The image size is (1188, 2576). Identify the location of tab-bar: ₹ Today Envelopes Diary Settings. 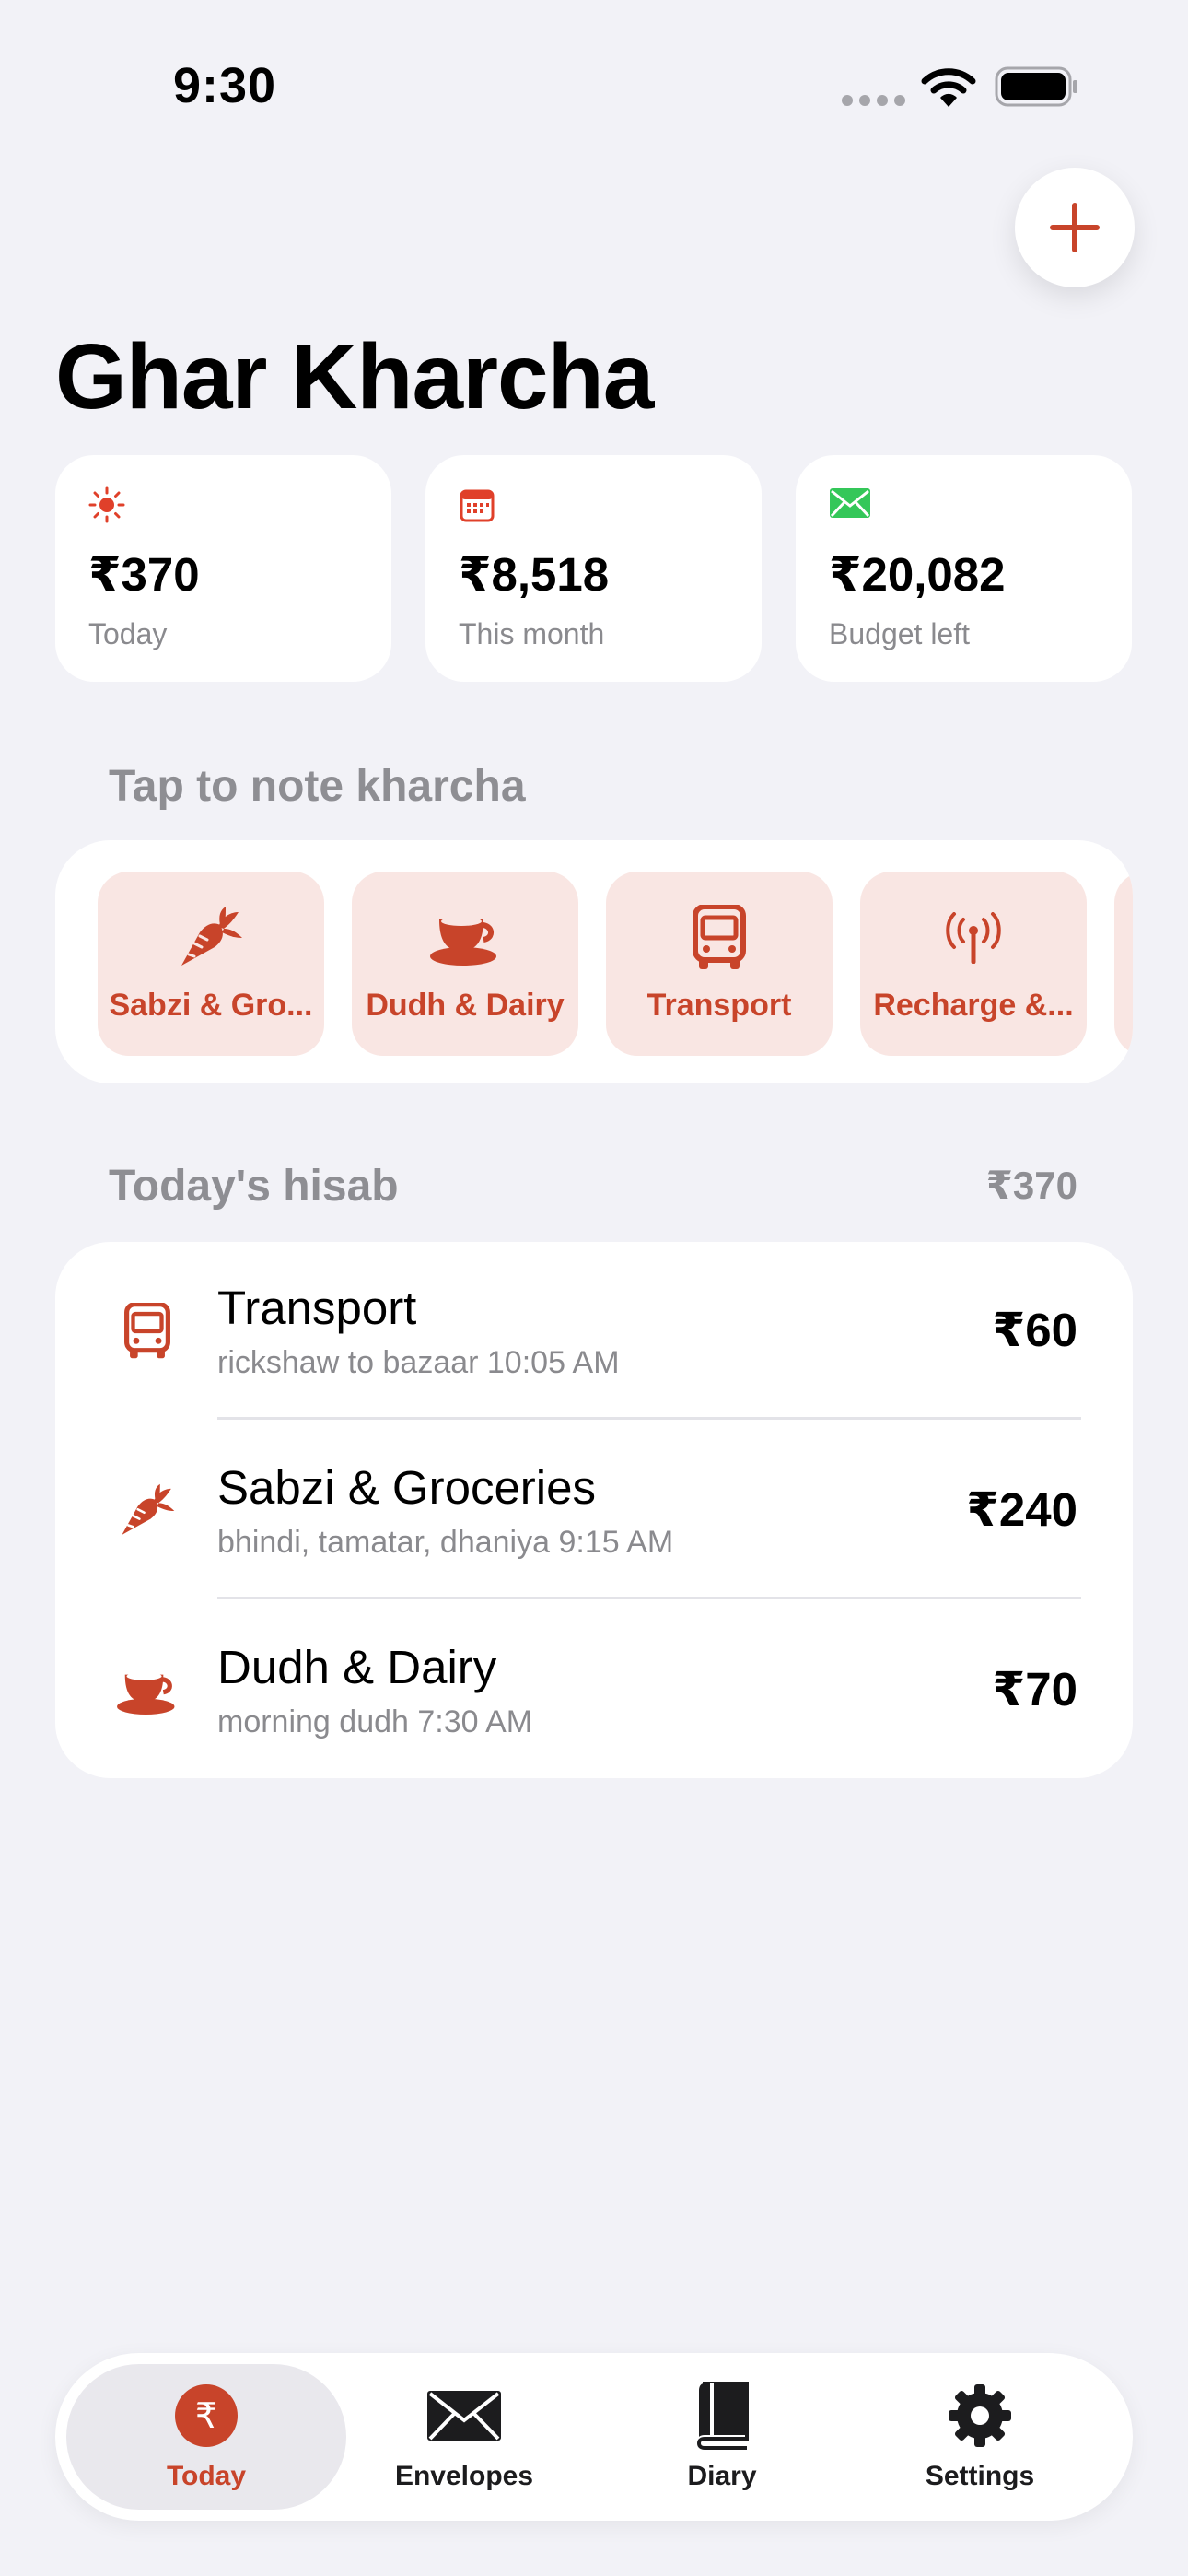
(594, 2437).